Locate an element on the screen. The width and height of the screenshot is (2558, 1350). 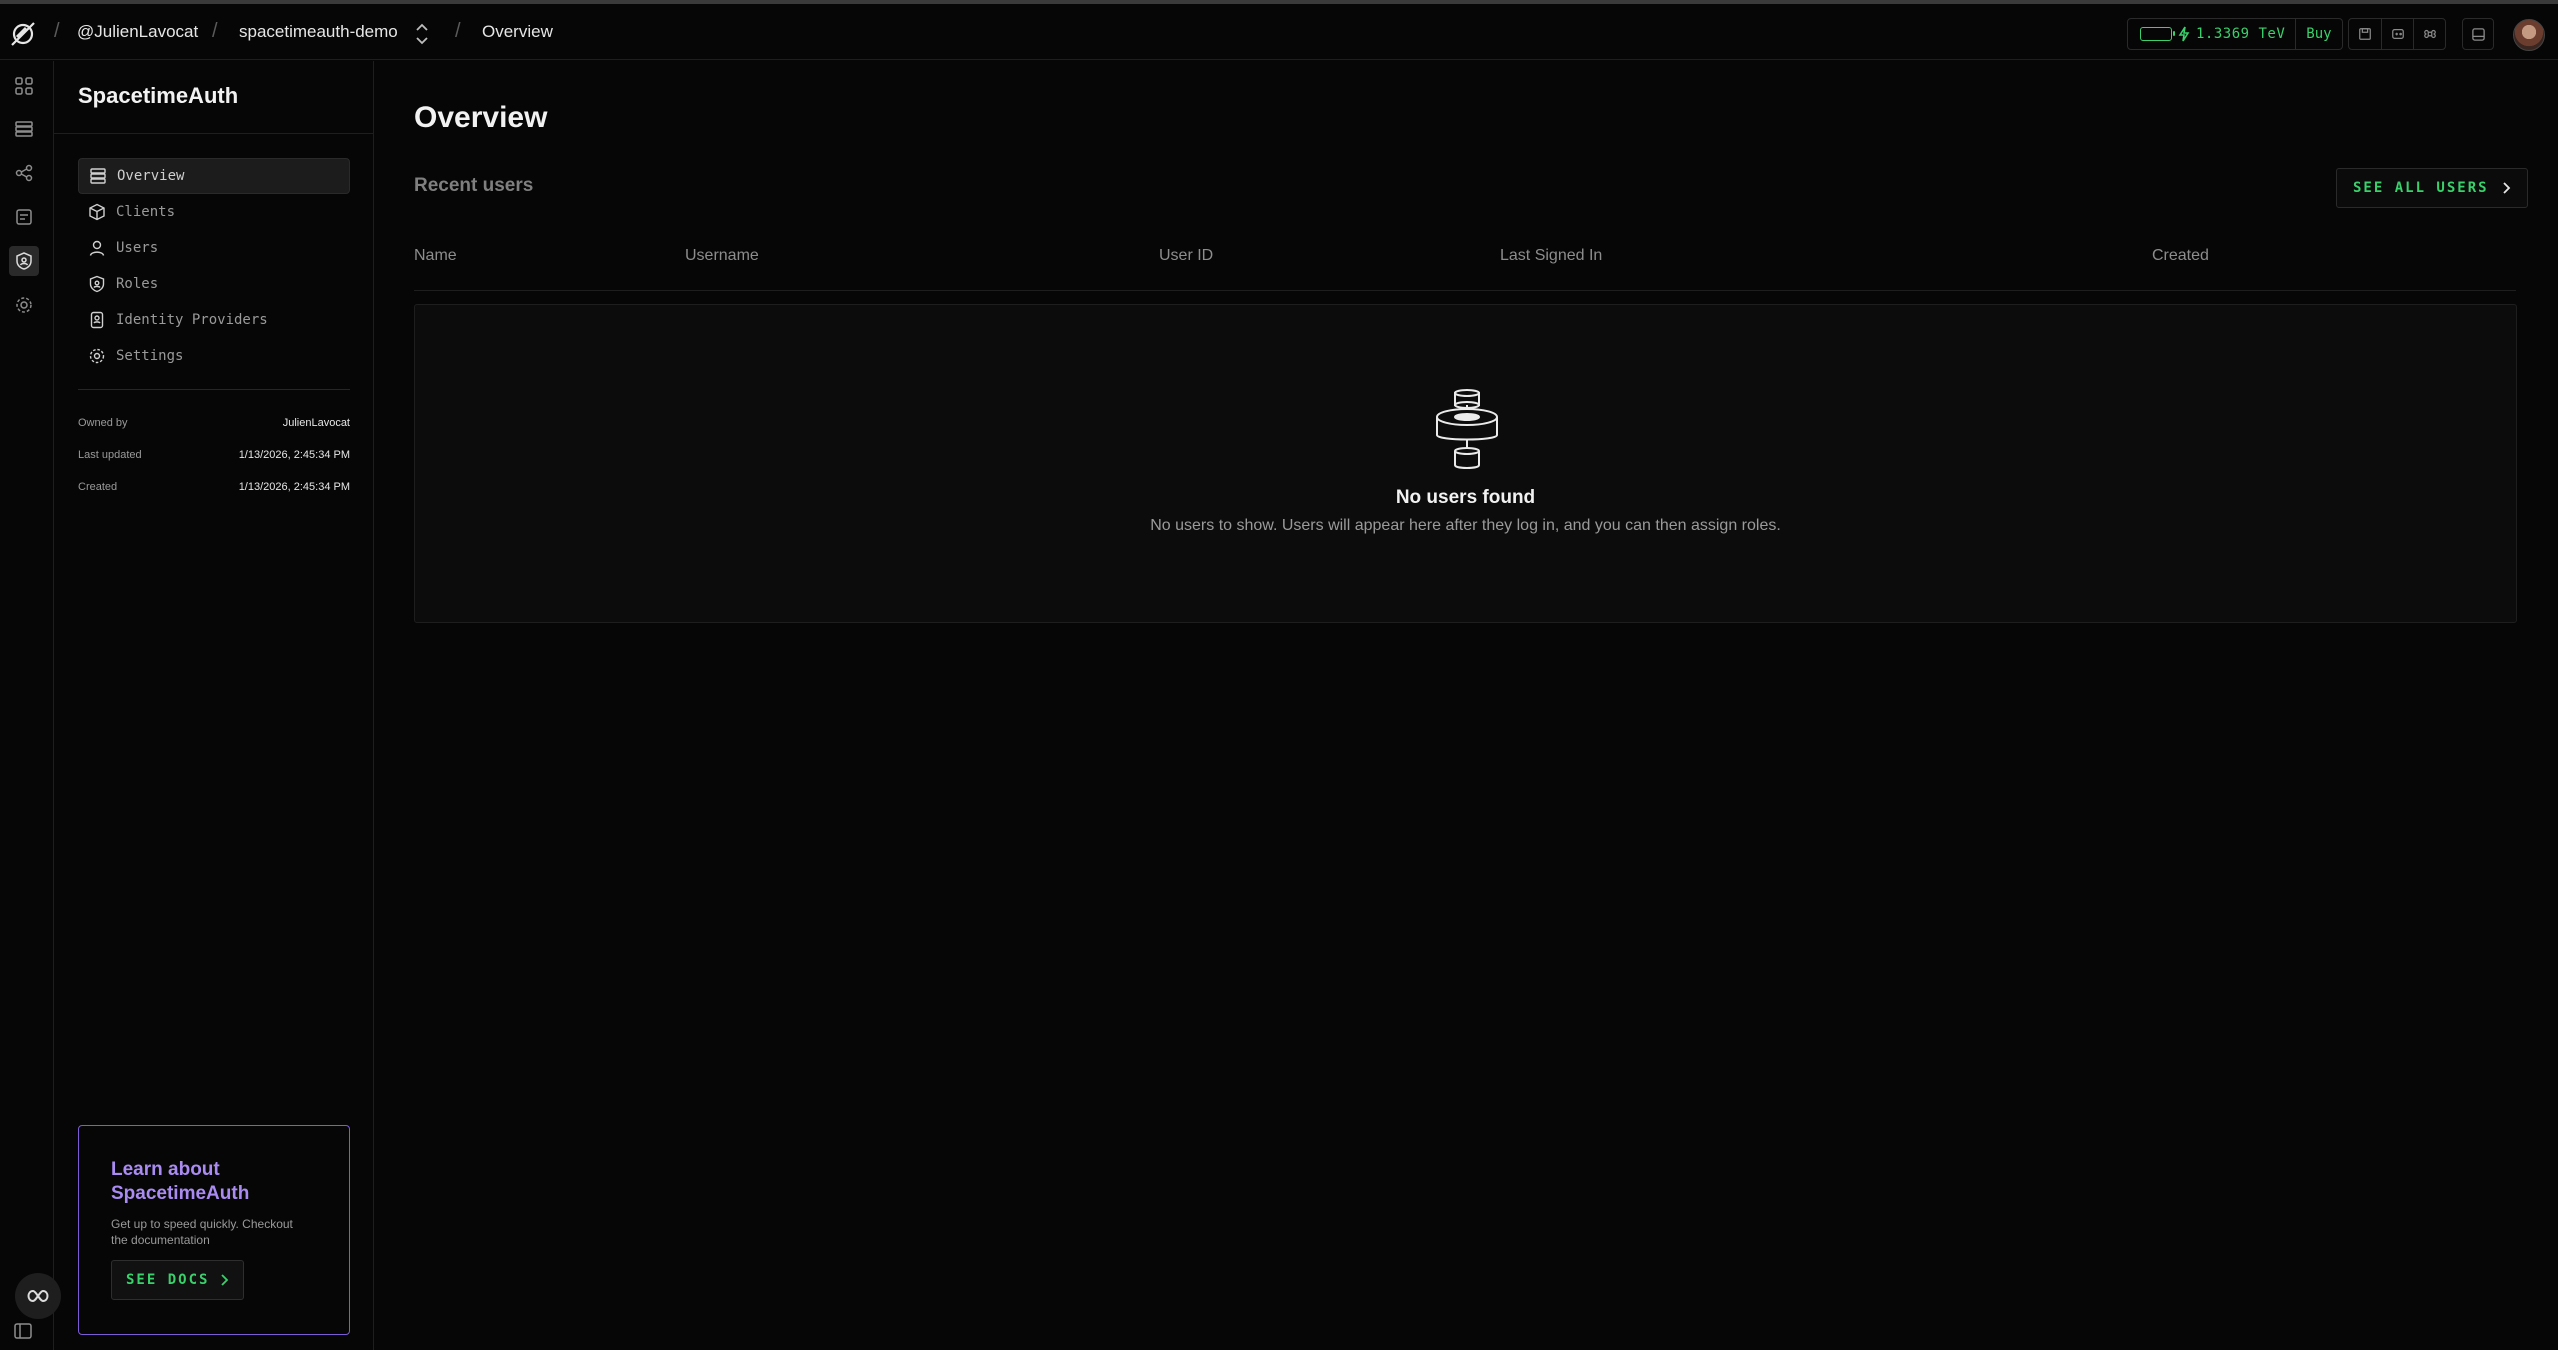
breadcrumb-page: Overview is located at coordinates (517, 31).